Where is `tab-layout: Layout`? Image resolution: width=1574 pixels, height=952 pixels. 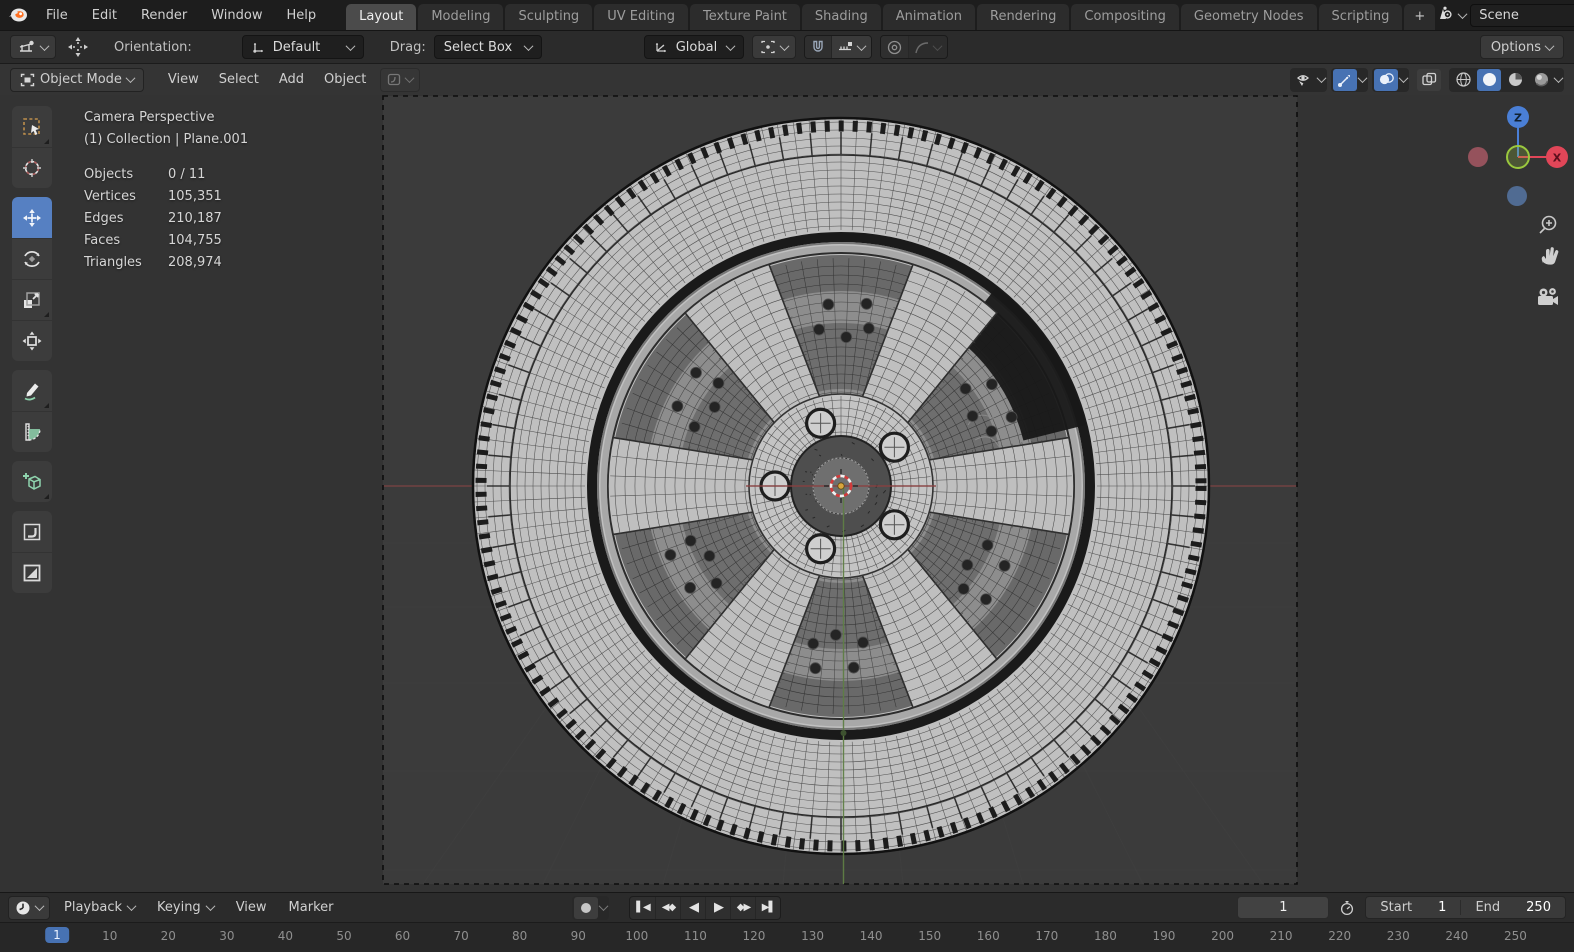
tab-layout: Layout is located at coordinates (381, 17).